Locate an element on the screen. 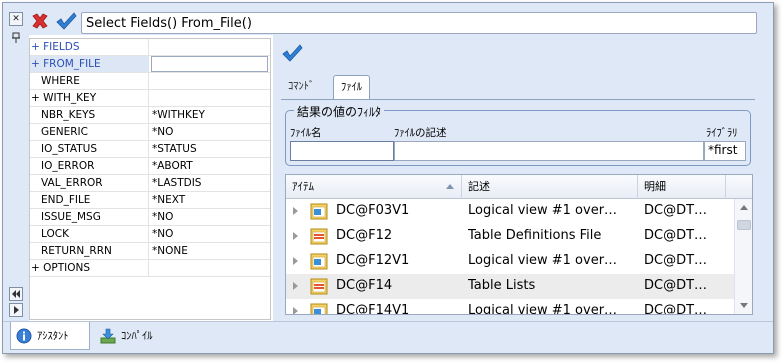 The image size is (782, 363). grid-row-fields: + FIELDS is located at coordinates (150, 47).